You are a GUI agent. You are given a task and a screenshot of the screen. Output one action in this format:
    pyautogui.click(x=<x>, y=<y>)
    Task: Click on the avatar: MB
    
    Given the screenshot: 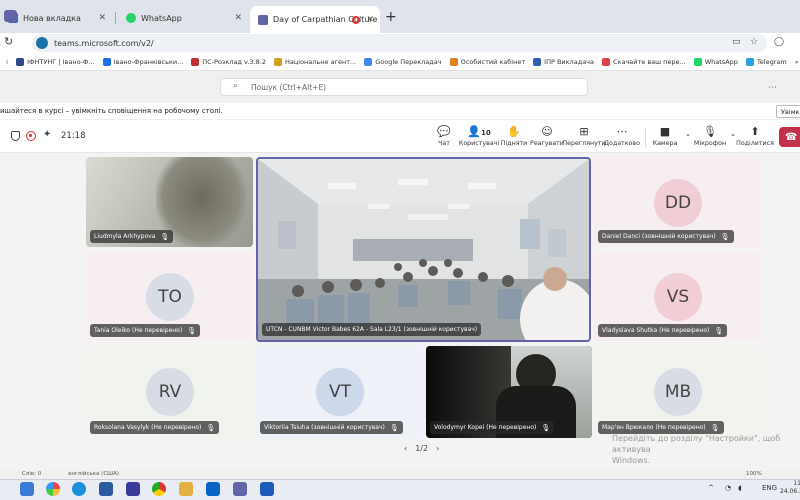 What is the action you would take?
    pyautogui.click(x=678, y=392)
    